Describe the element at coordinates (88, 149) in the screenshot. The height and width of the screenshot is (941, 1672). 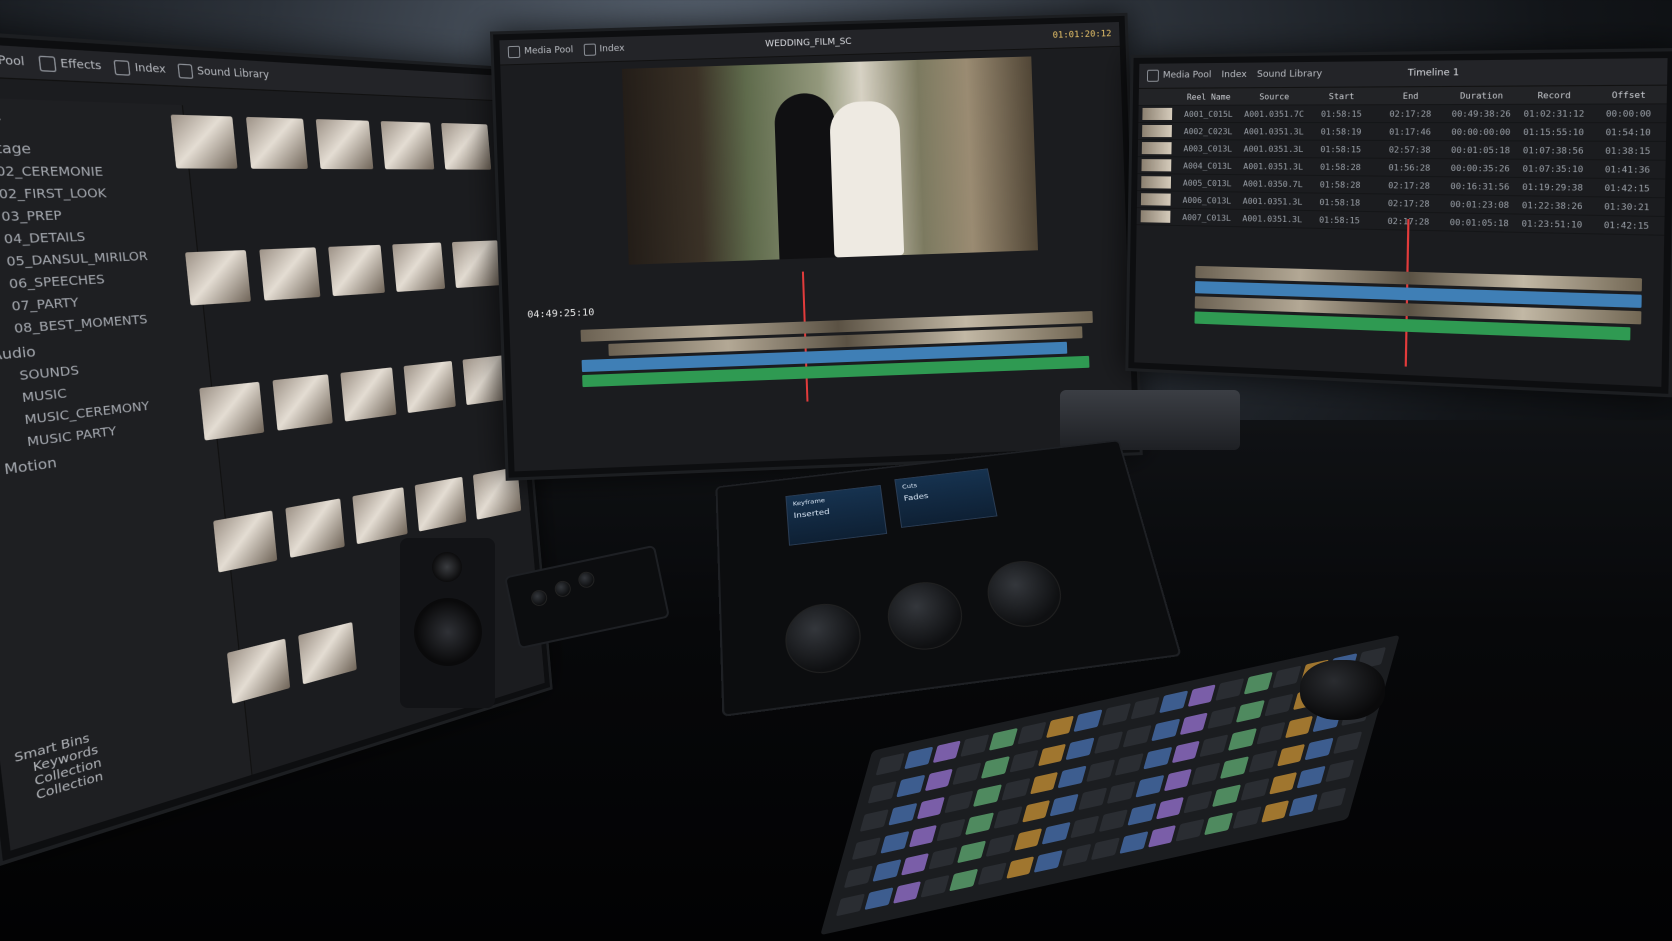
I see `folder-footage: Footage` at that location.